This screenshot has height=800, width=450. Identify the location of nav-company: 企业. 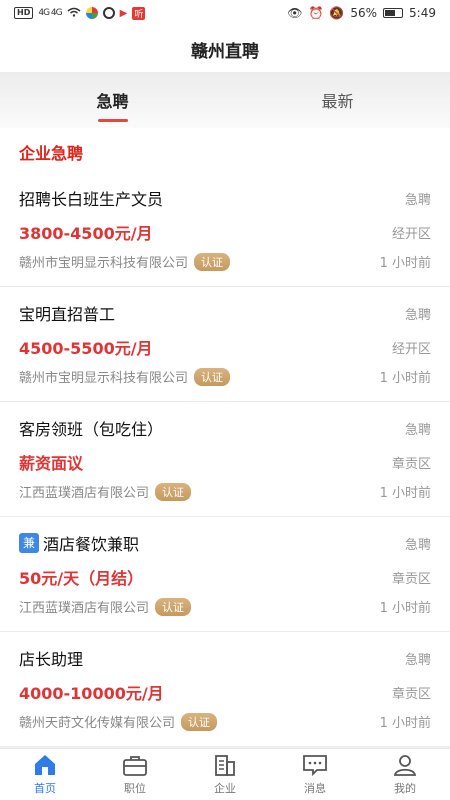
(225, 774).